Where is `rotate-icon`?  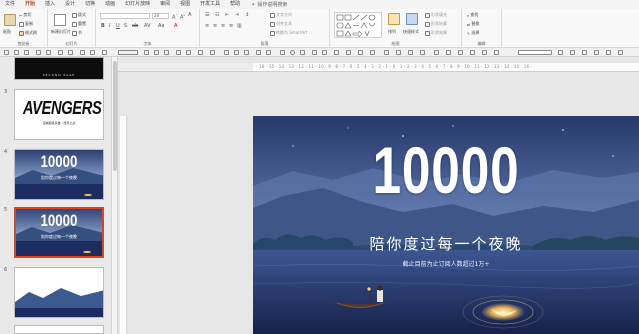 rotate-icon is located at coordinates (360, 52).